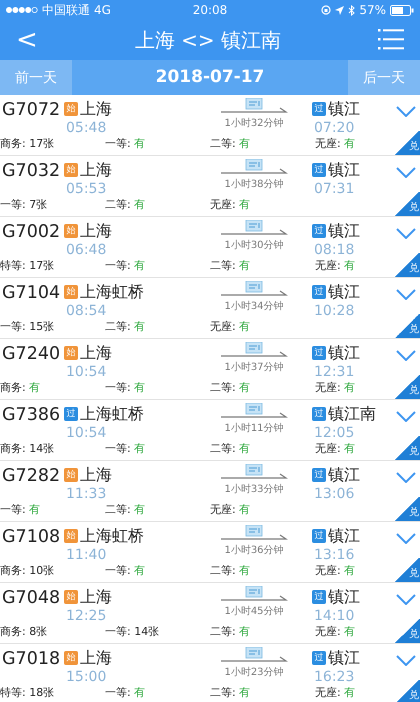  Describe the element at coordinates (31, 537) in the screenshot. I see `train-number: G7108` at that location.